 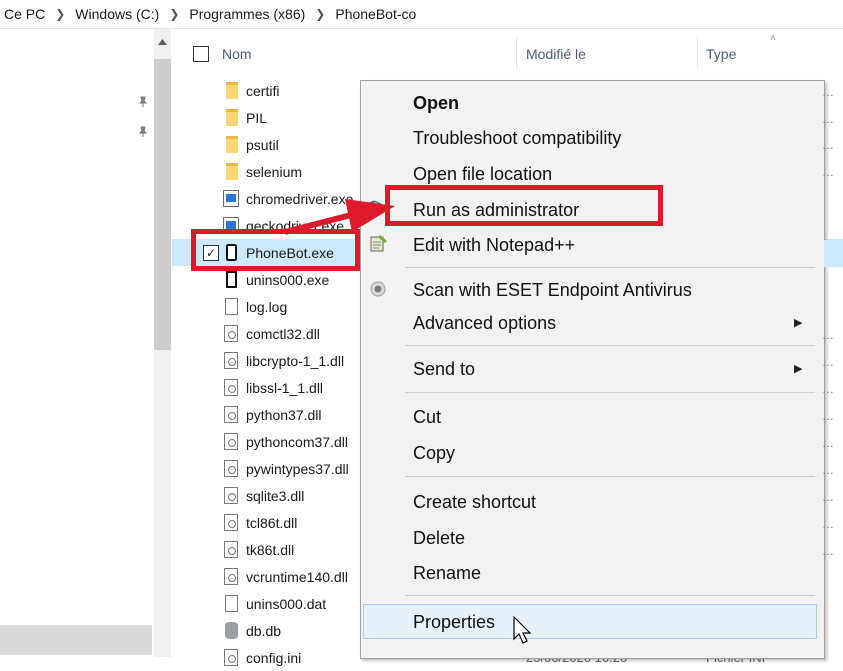 What do you see at coordinates (522, 630) in the screenshot?
I see `mouse-cursor-icon` at bounding box center [522, 630].